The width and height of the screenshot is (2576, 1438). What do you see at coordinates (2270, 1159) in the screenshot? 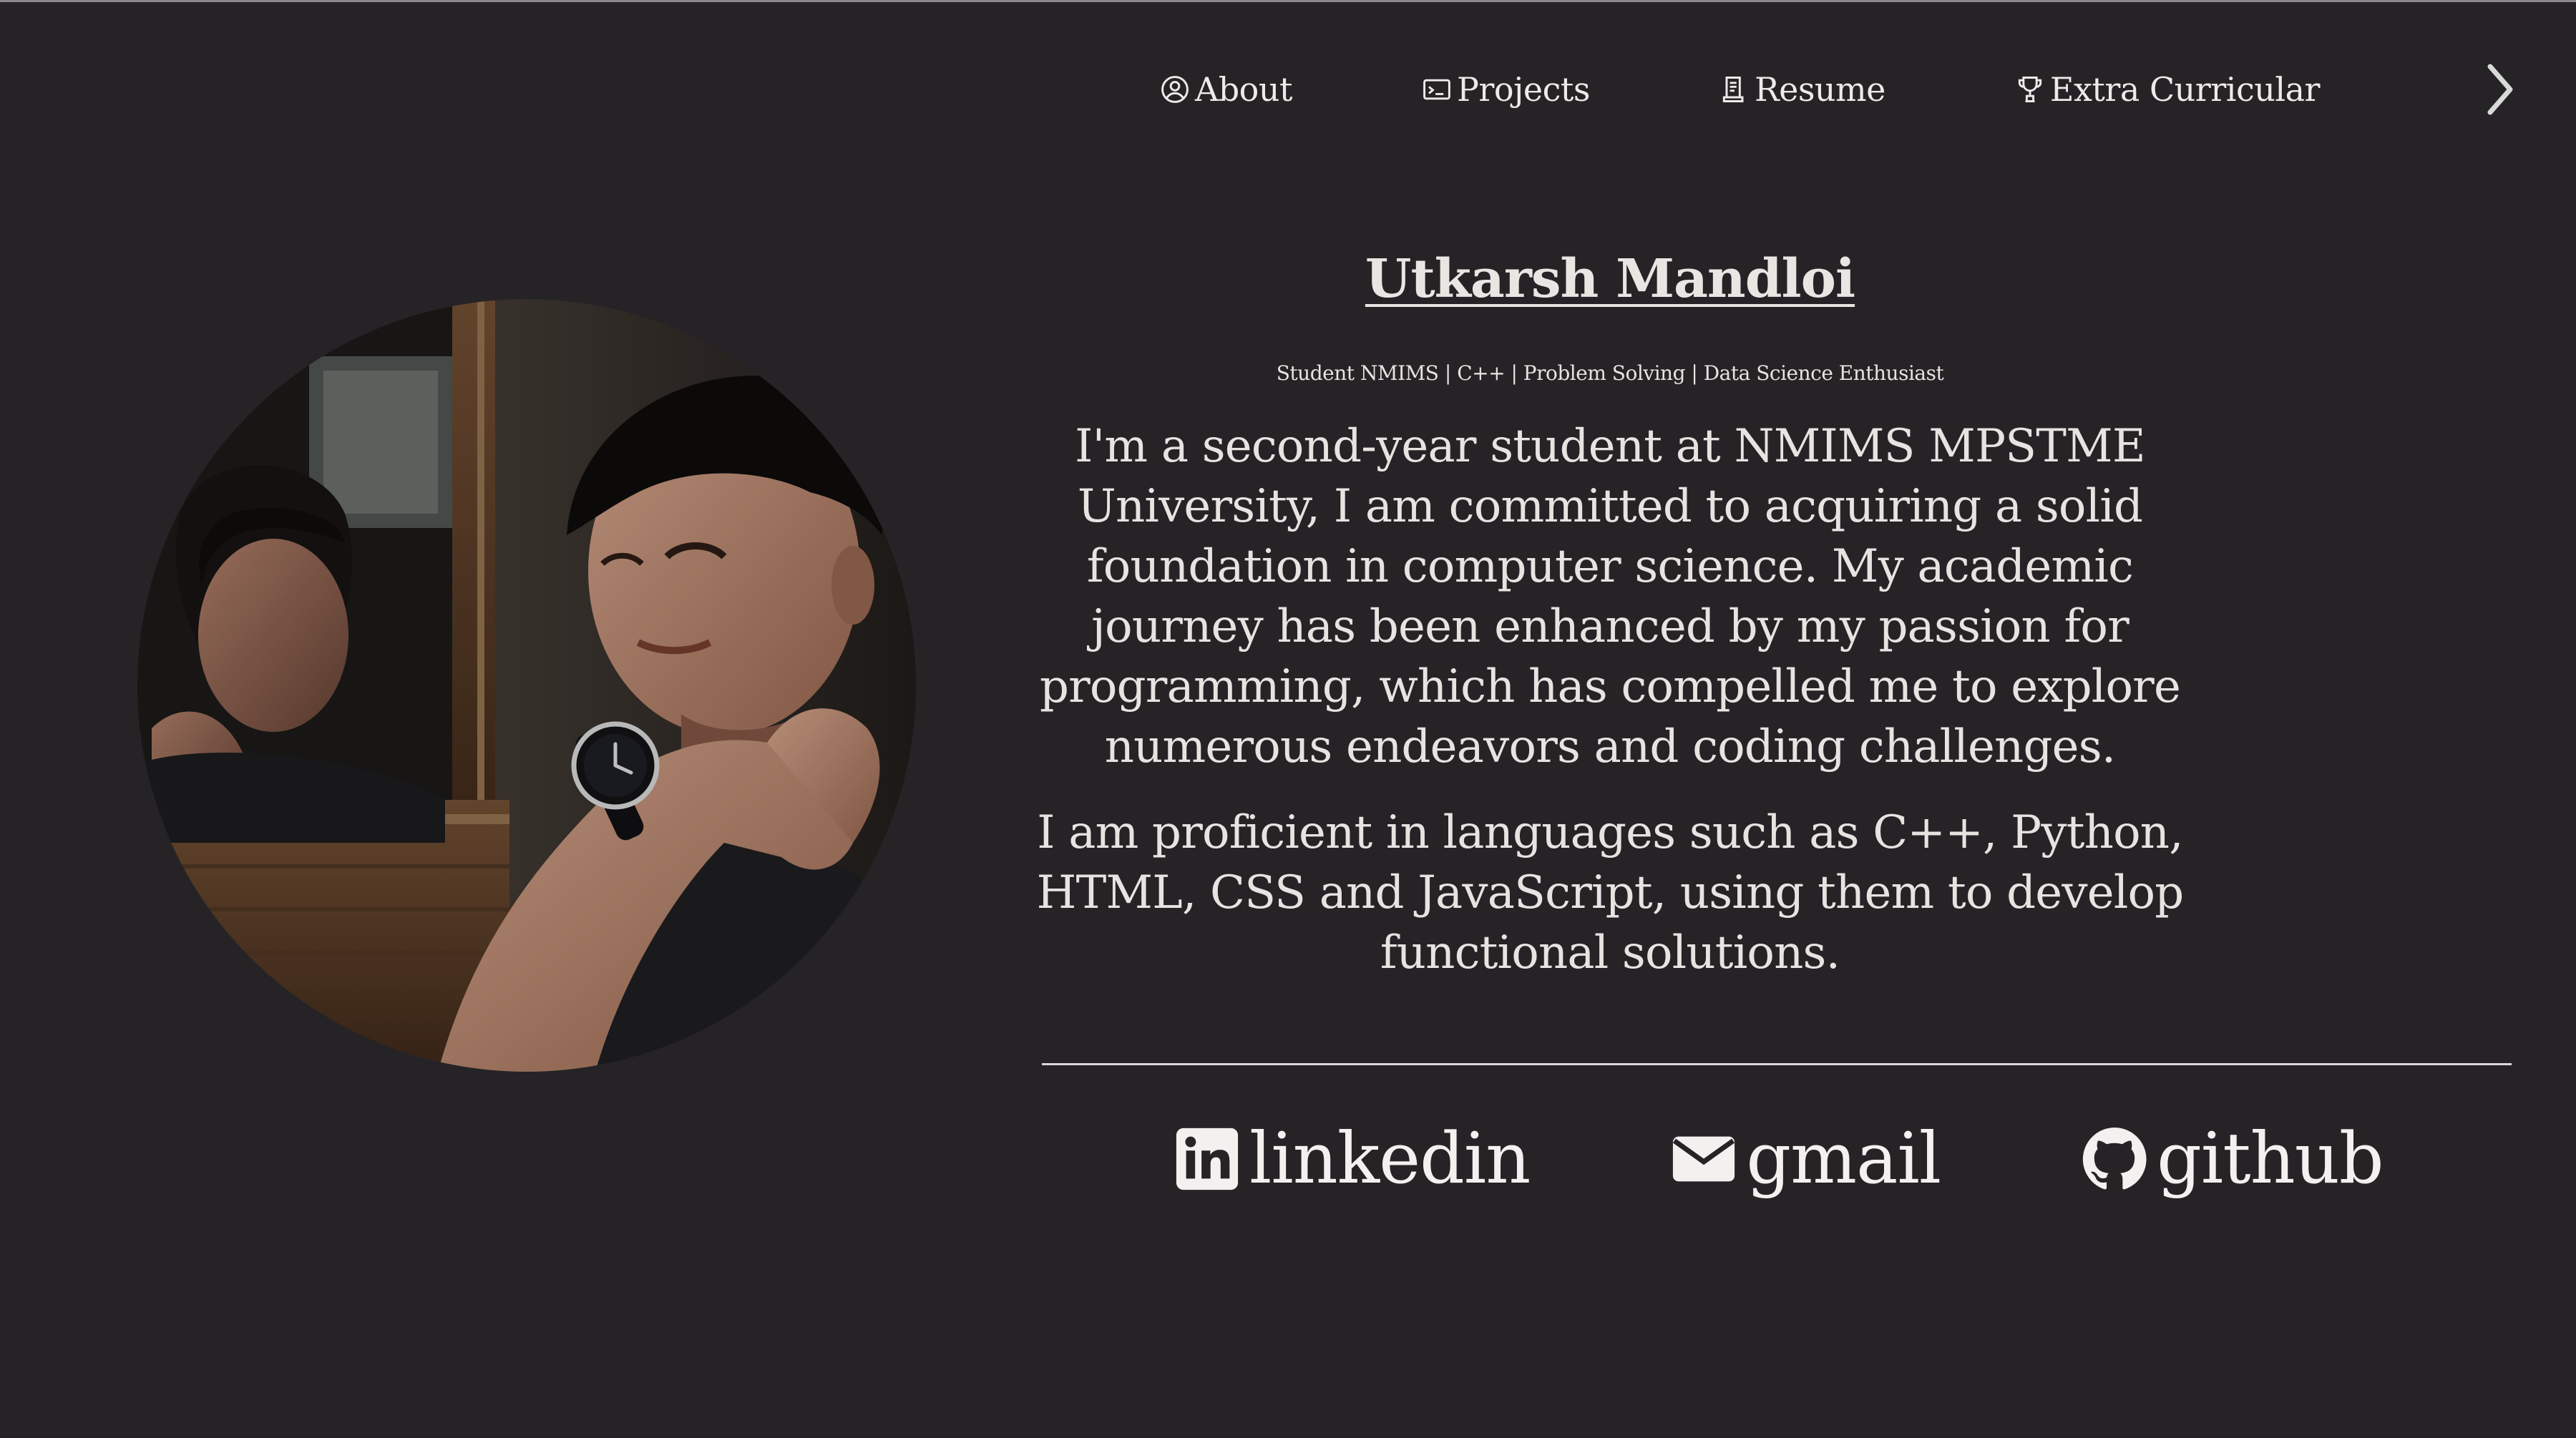
I see `github-label: github` at bounding box center [2270, 1159].